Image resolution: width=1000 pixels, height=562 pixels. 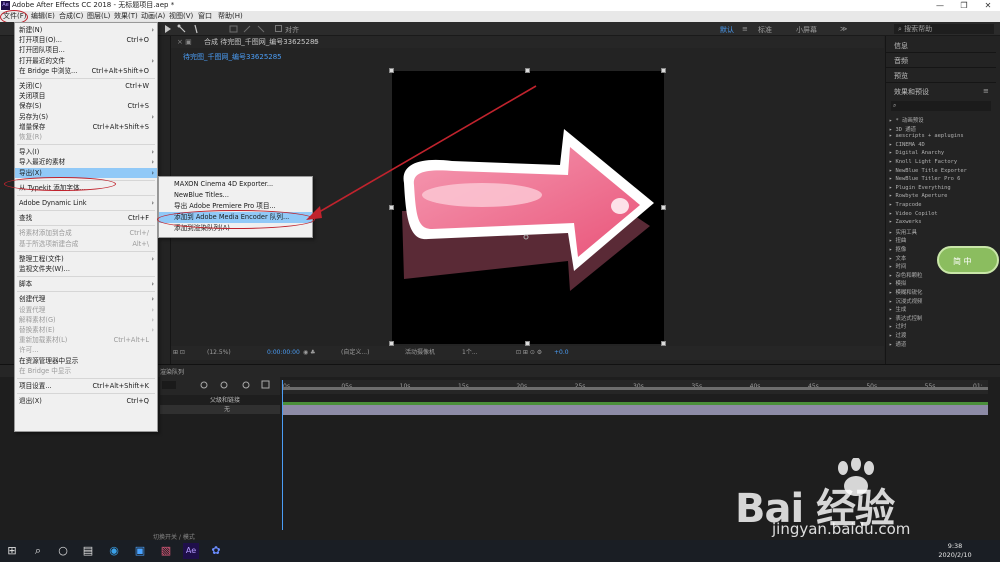 I want to click on tool-icons, so click(x=193, y=29).